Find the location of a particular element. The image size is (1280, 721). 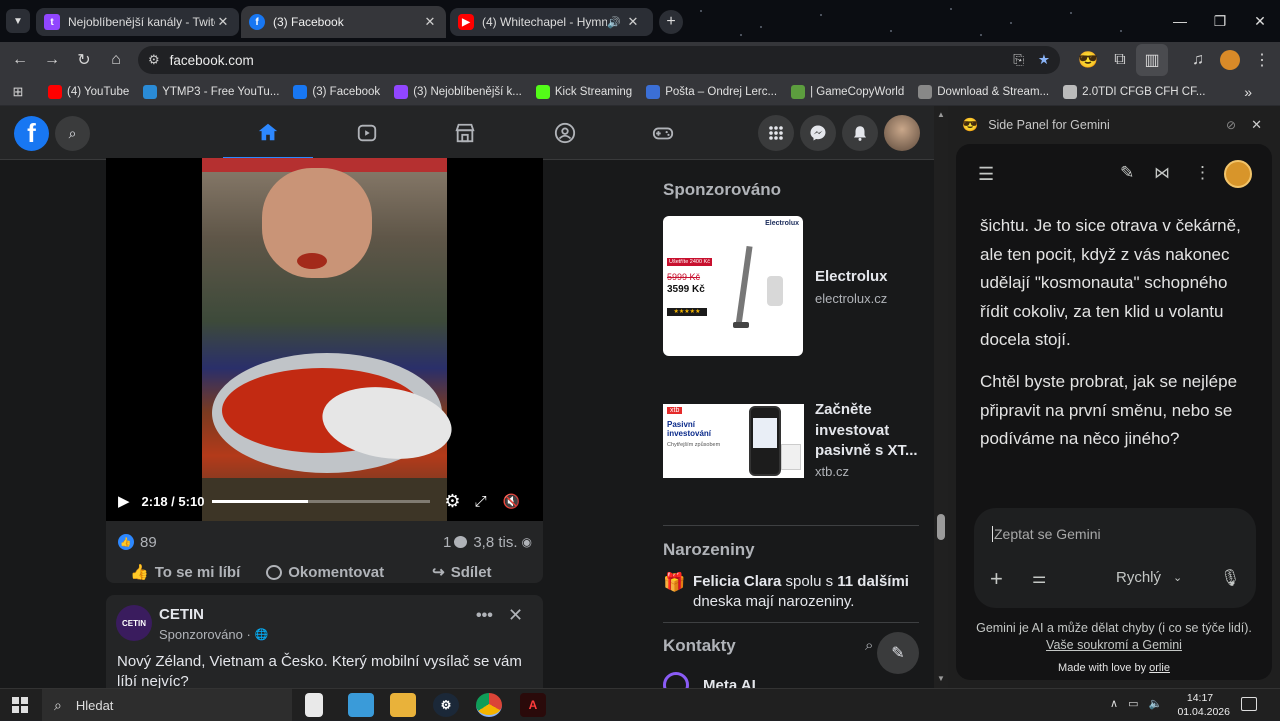

extensions-puzzle-icon: ⧉ is located at coordinates (1120, 60).